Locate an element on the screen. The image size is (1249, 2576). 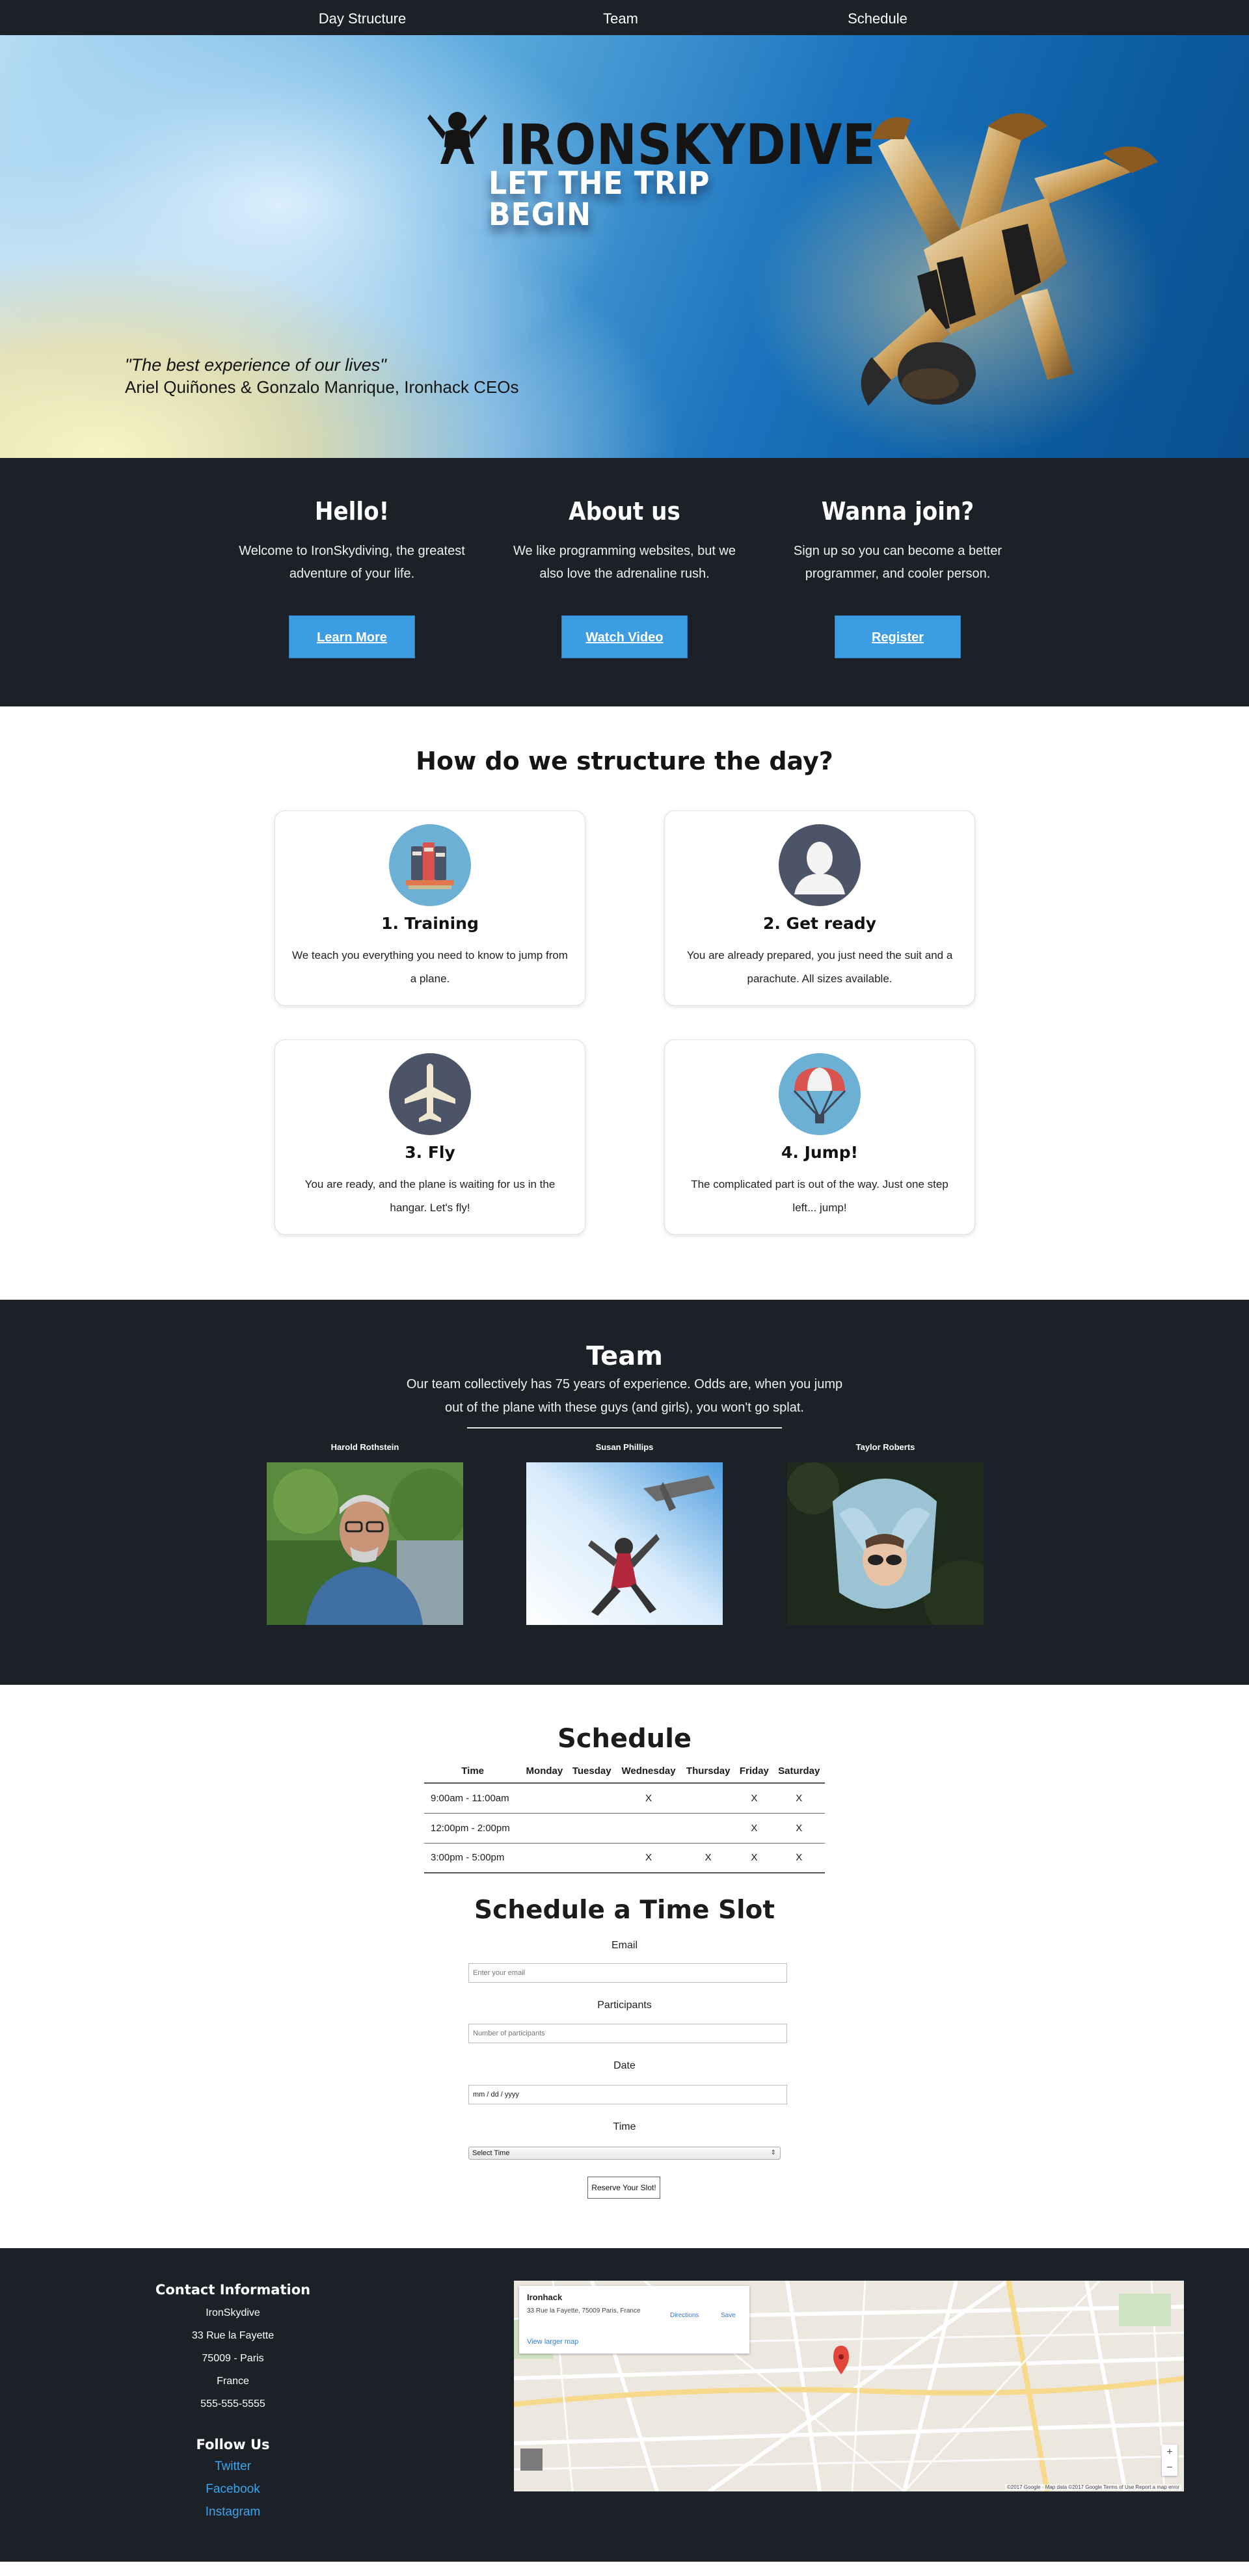
nav-link-schedule: Schedule is located at coordinates (877, 19).